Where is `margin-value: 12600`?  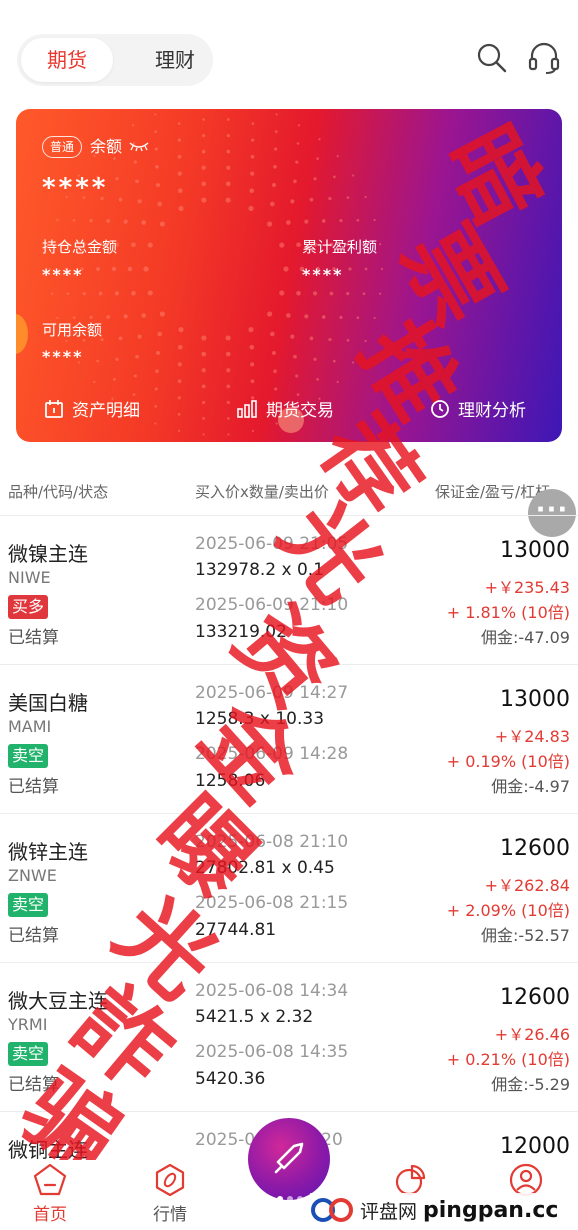 margin-value: 12600 is located at coordinates (535, 848).